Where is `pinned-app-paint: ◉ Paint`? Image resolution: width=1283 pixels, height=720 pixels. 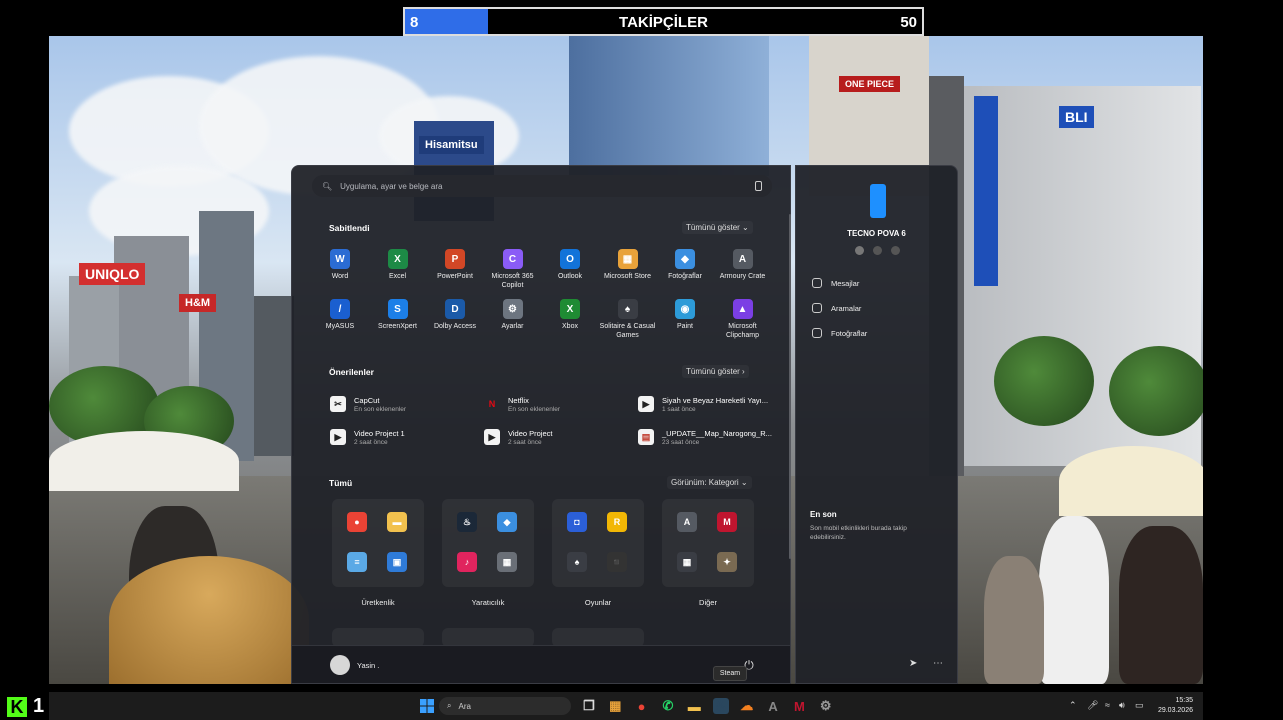
pinned-app-paint: ◉ Paint is located at coordinates (685, 315).